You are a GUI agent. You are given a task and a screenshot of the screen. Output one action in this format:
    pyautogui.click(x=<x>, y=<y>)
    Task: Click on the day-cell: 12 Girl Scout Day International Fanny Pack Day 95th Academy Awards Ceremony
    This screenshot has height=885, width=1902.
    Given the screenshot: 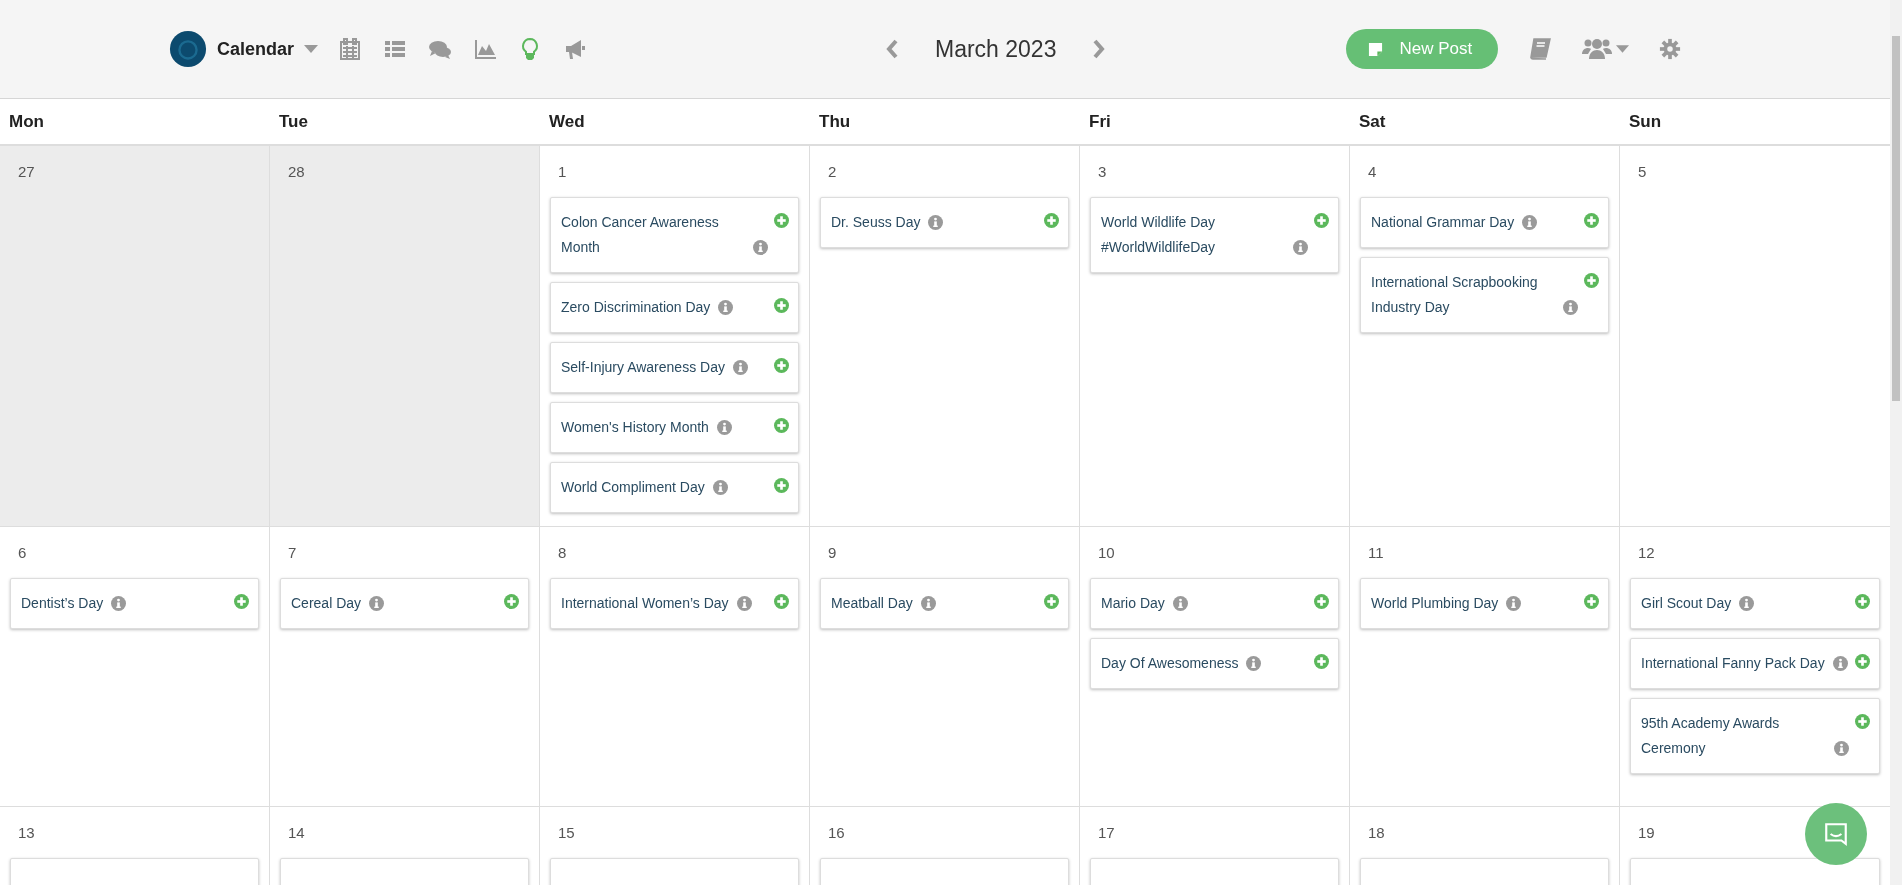 What is the action you would take?
    pyautogui.click(x=1755, y=666)
    